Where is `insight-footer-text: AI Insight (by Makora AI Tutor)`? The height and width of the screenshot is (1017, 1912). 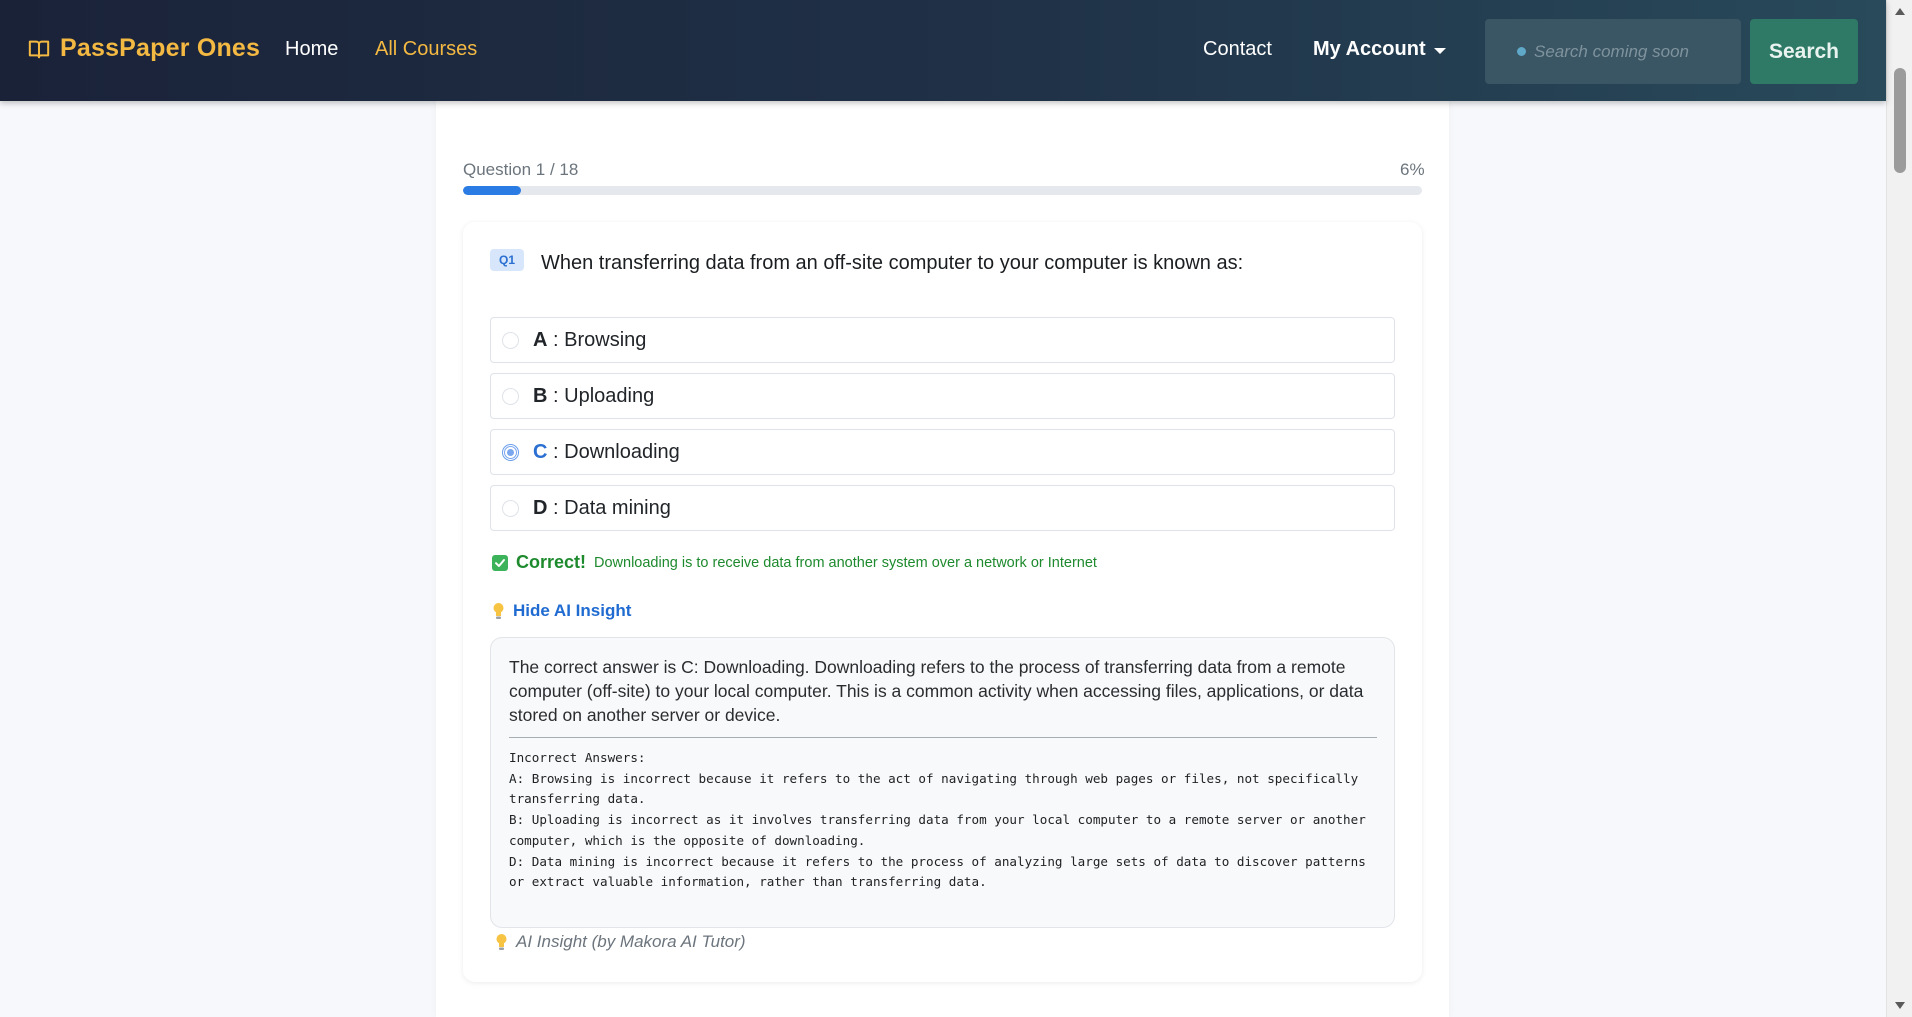 insight-footer-text: AI Insight (by Makora AI Tutor) is located at coordinates (631, 941).